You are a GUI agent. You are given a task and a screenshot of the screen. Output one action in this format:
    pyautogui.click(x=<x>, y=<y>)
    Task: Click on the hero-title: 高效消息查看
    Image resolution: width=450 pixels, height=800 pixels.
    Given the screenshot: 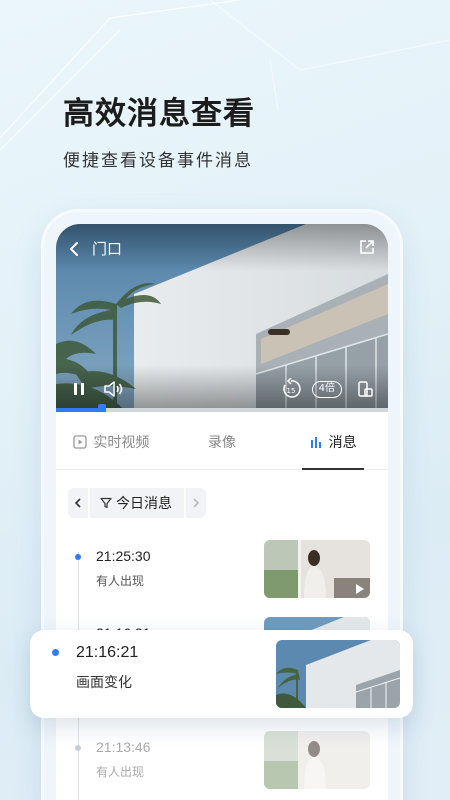 What is the action you would take?
    pyautogui.click(x=159, y=114)
    